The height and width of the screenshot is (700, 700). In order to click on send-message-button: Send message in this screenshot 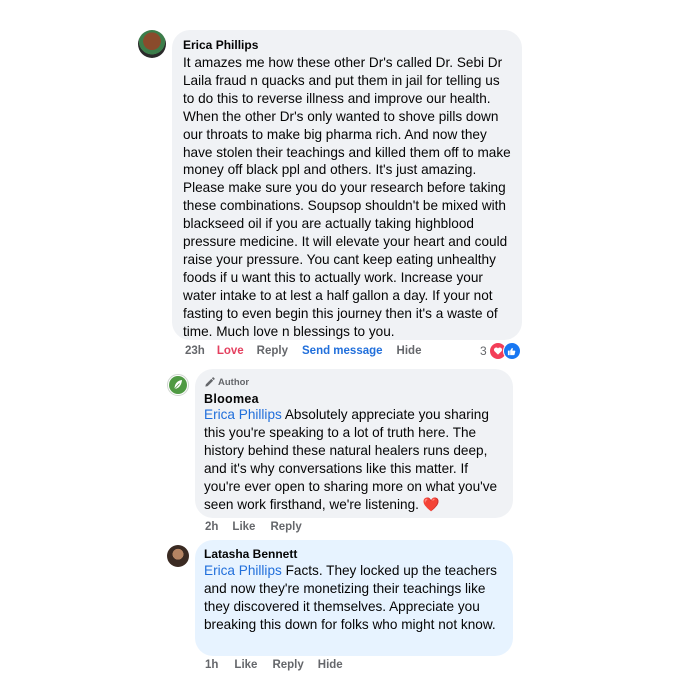, I will do `click(342, 351)`.